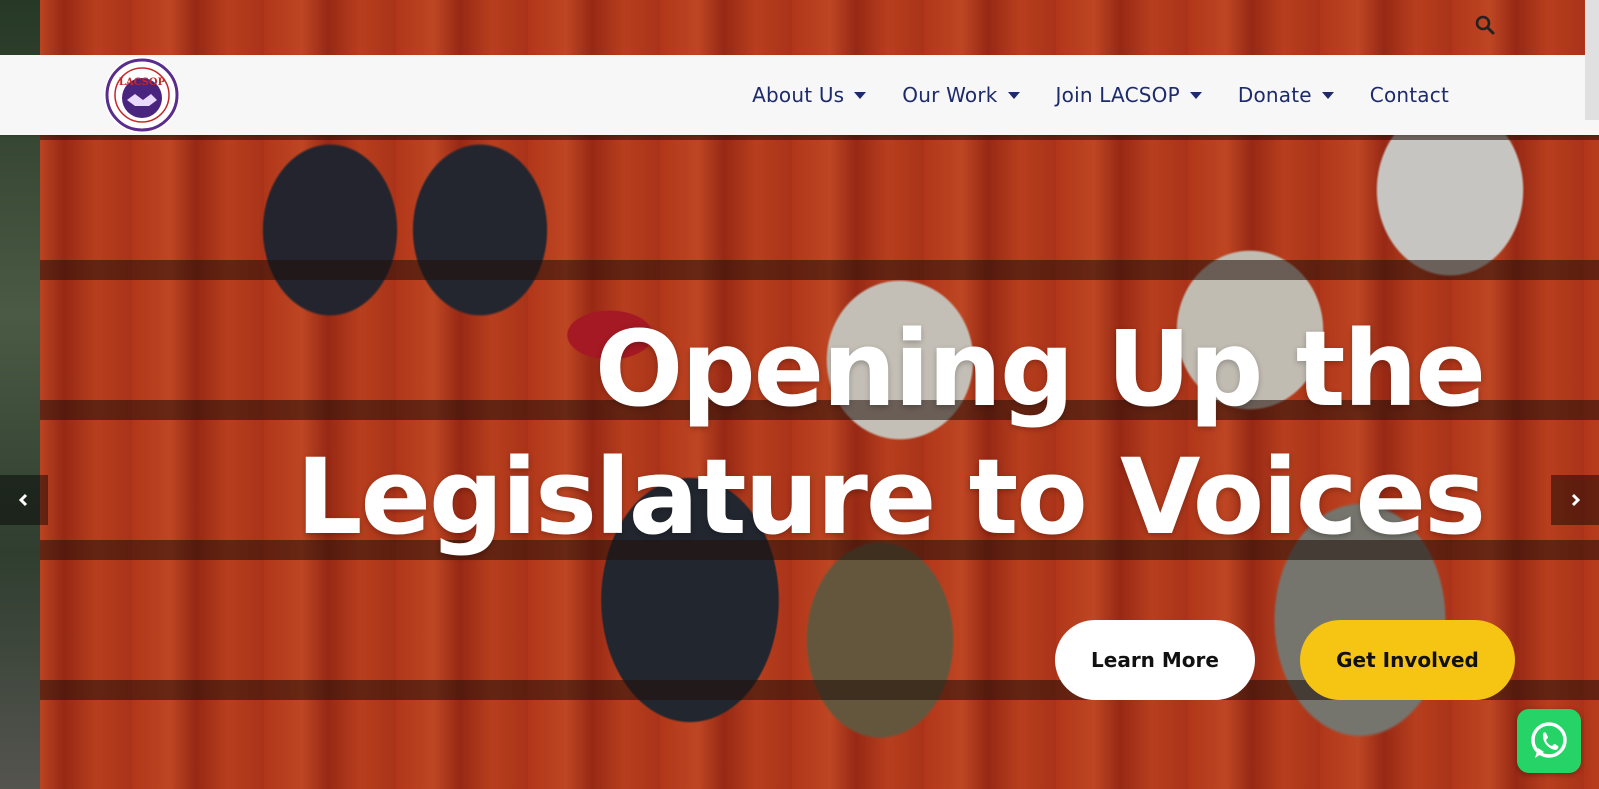  I want to click on nav-item-label: About Us, so click(798, 95).